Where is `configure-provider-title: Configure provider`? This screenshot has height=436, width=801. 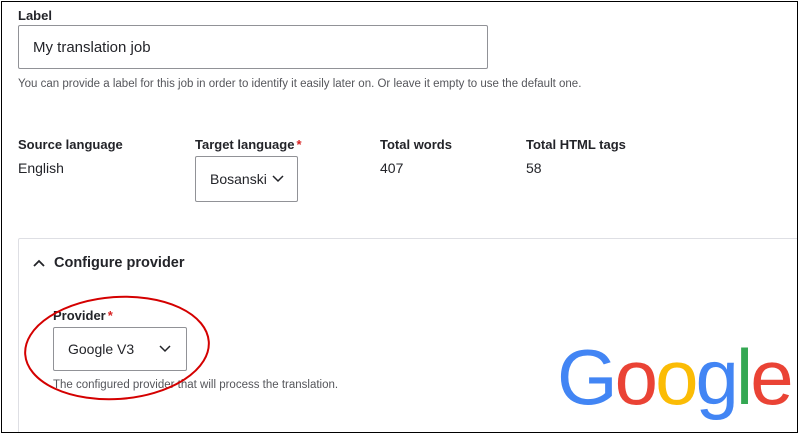 configure-provider-title: Configure provider is located at coordinates (119, 263).